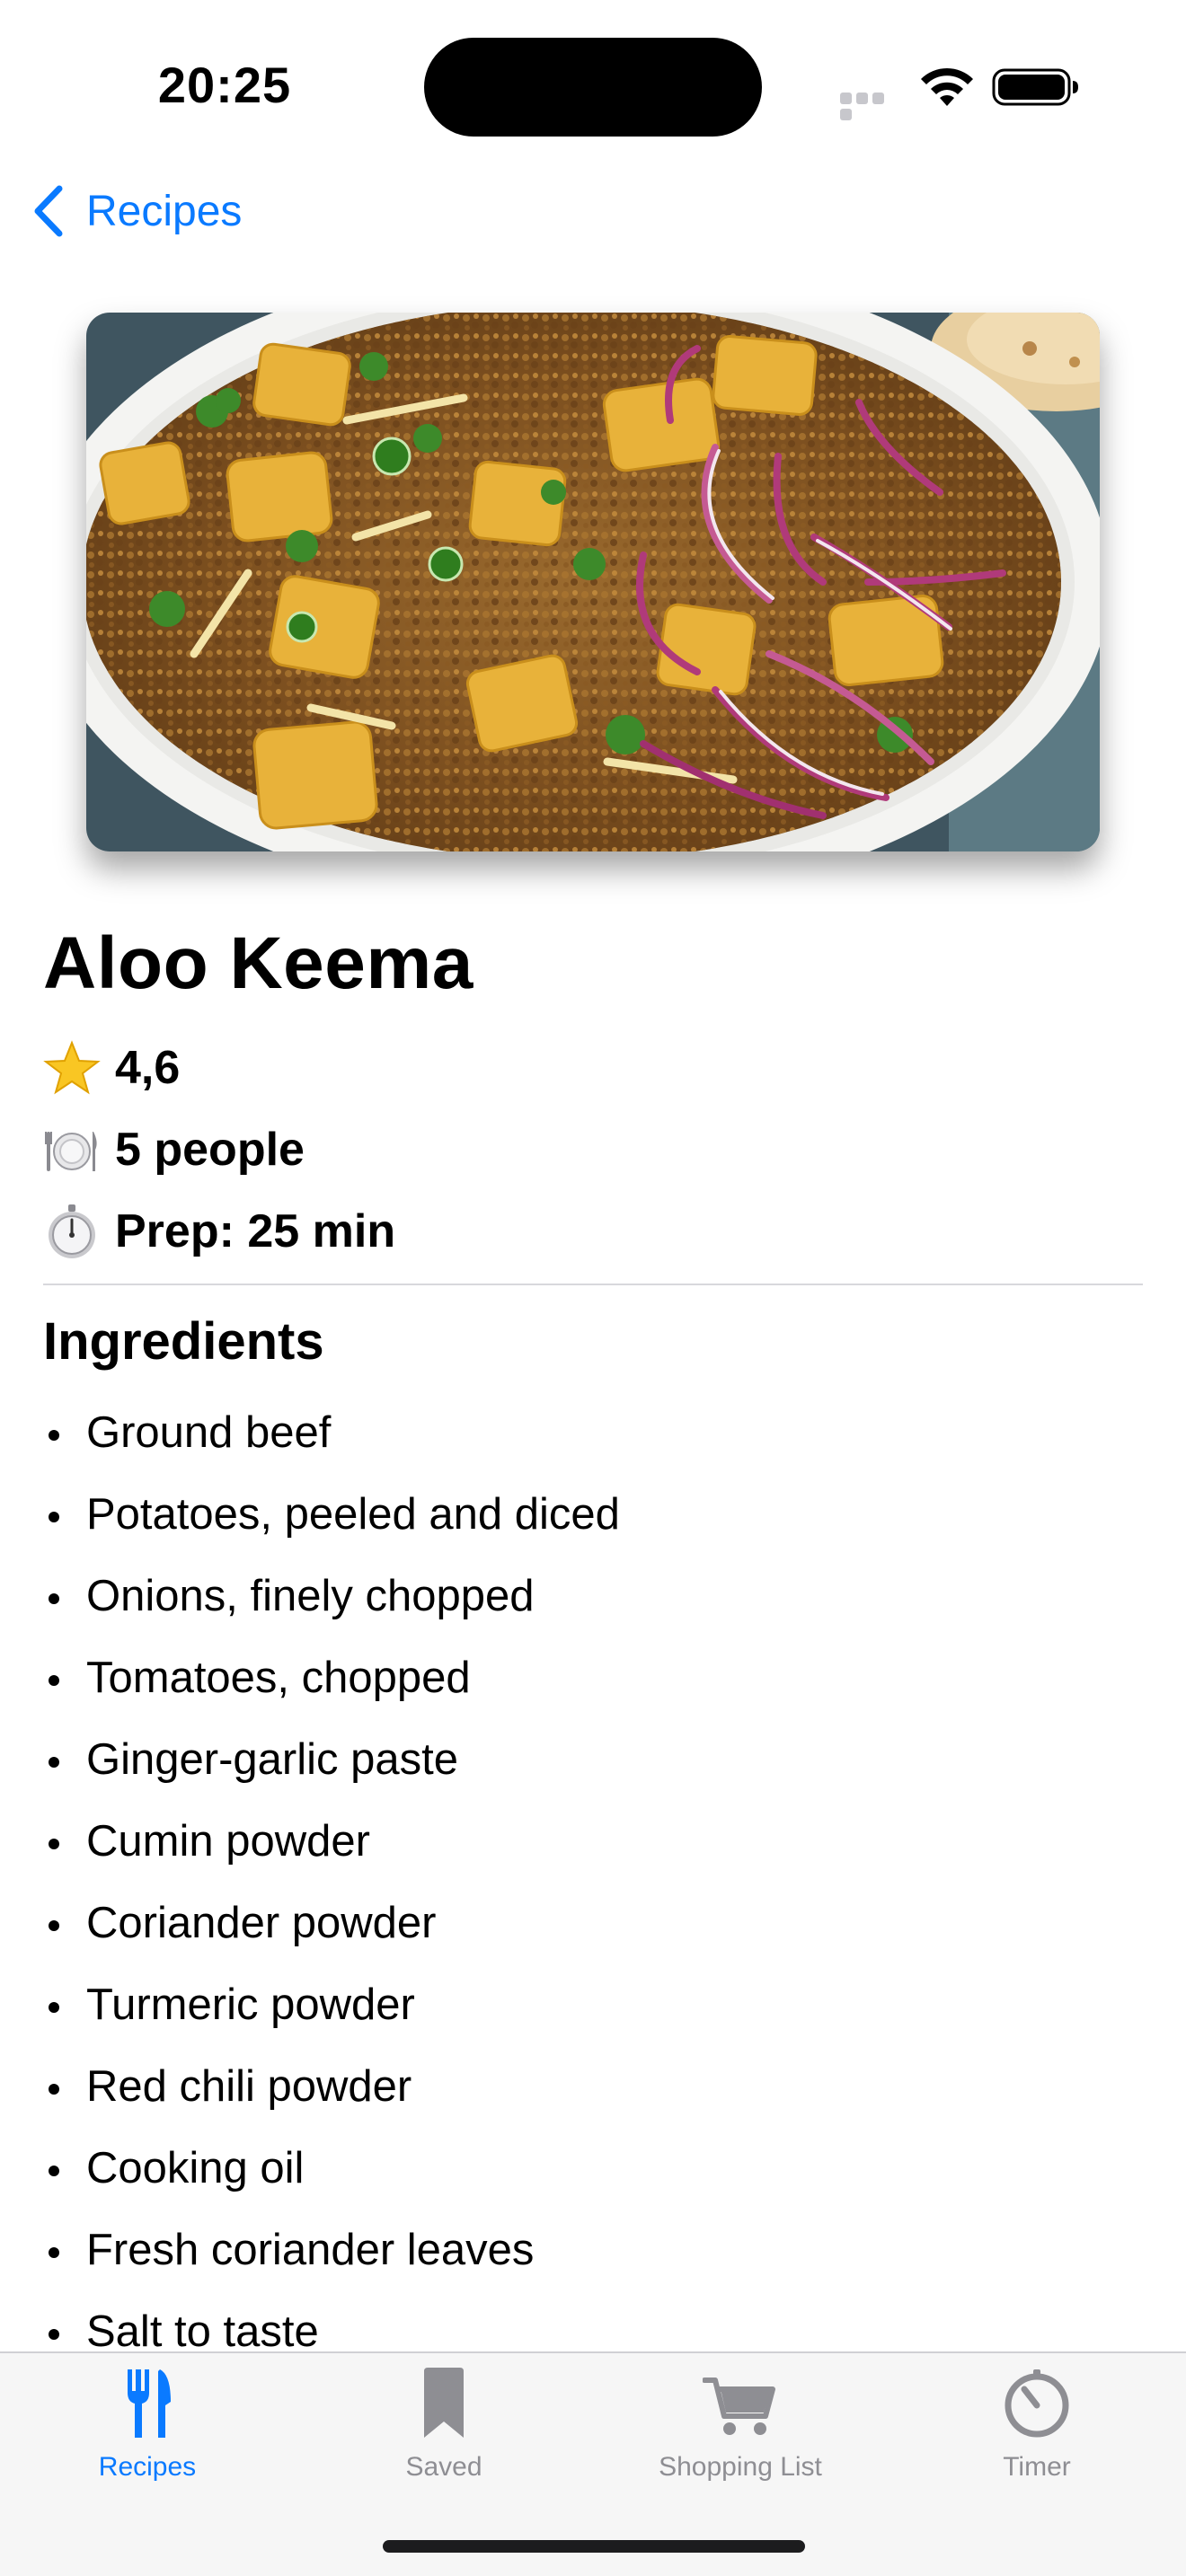 This screenshot has width=1186, height=2576. I want to click on ingredient-item: Cooking oil, so click(331, 2178).